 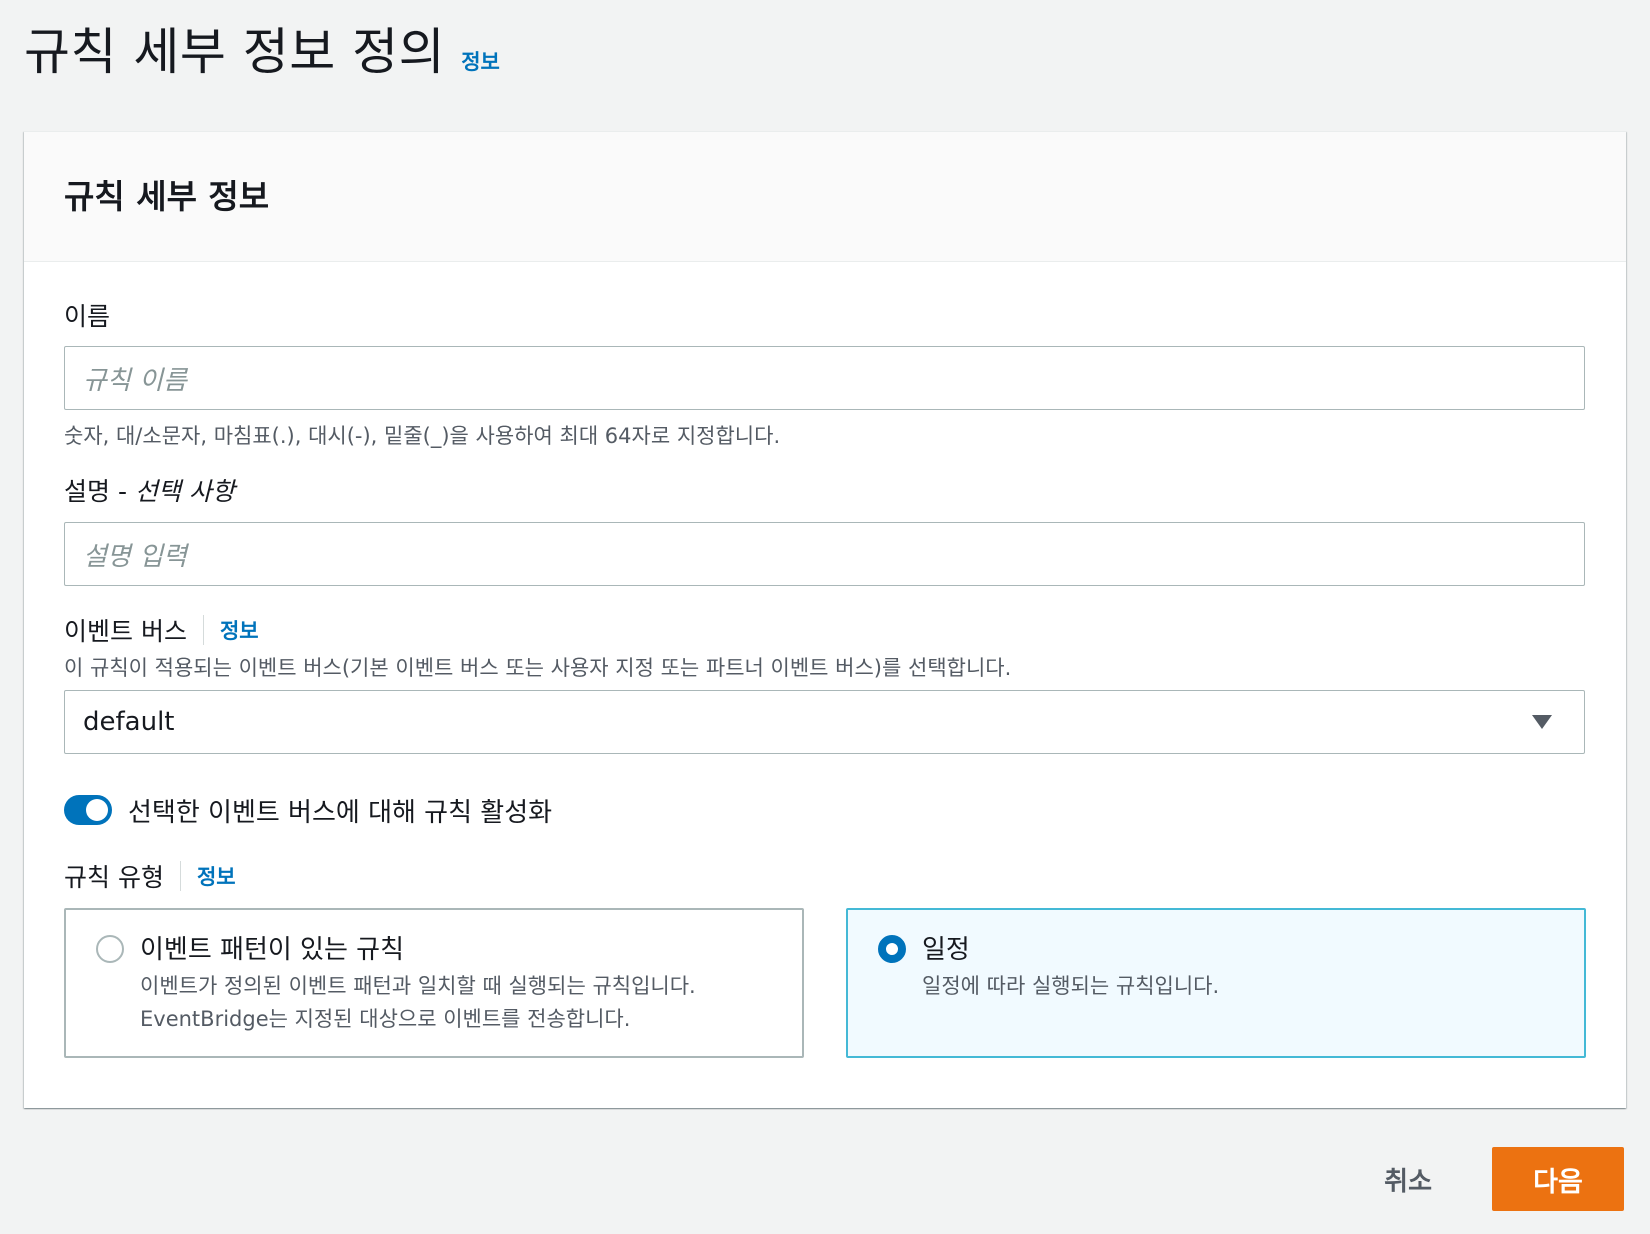 What do you see at coordinates (1558, 1179) in the screenshot?
I see `next-button: 다음` at bounding box center [1558, 1179].